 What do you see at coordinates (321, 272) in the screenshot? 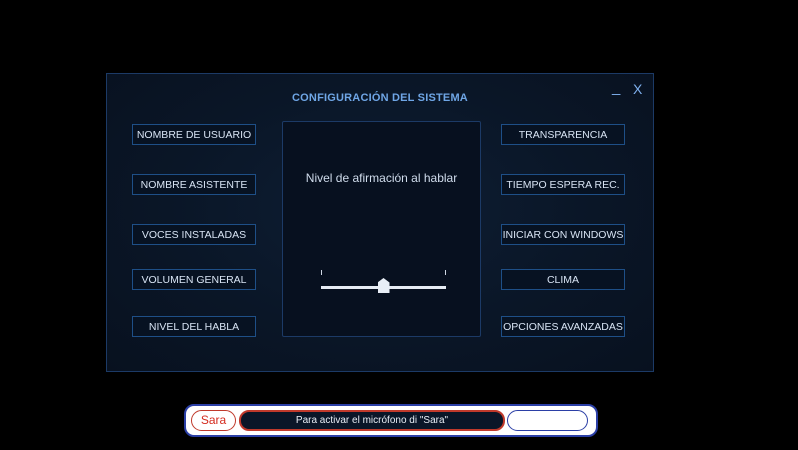
I see `slider-min-tick` at bounding box center [321, 272].